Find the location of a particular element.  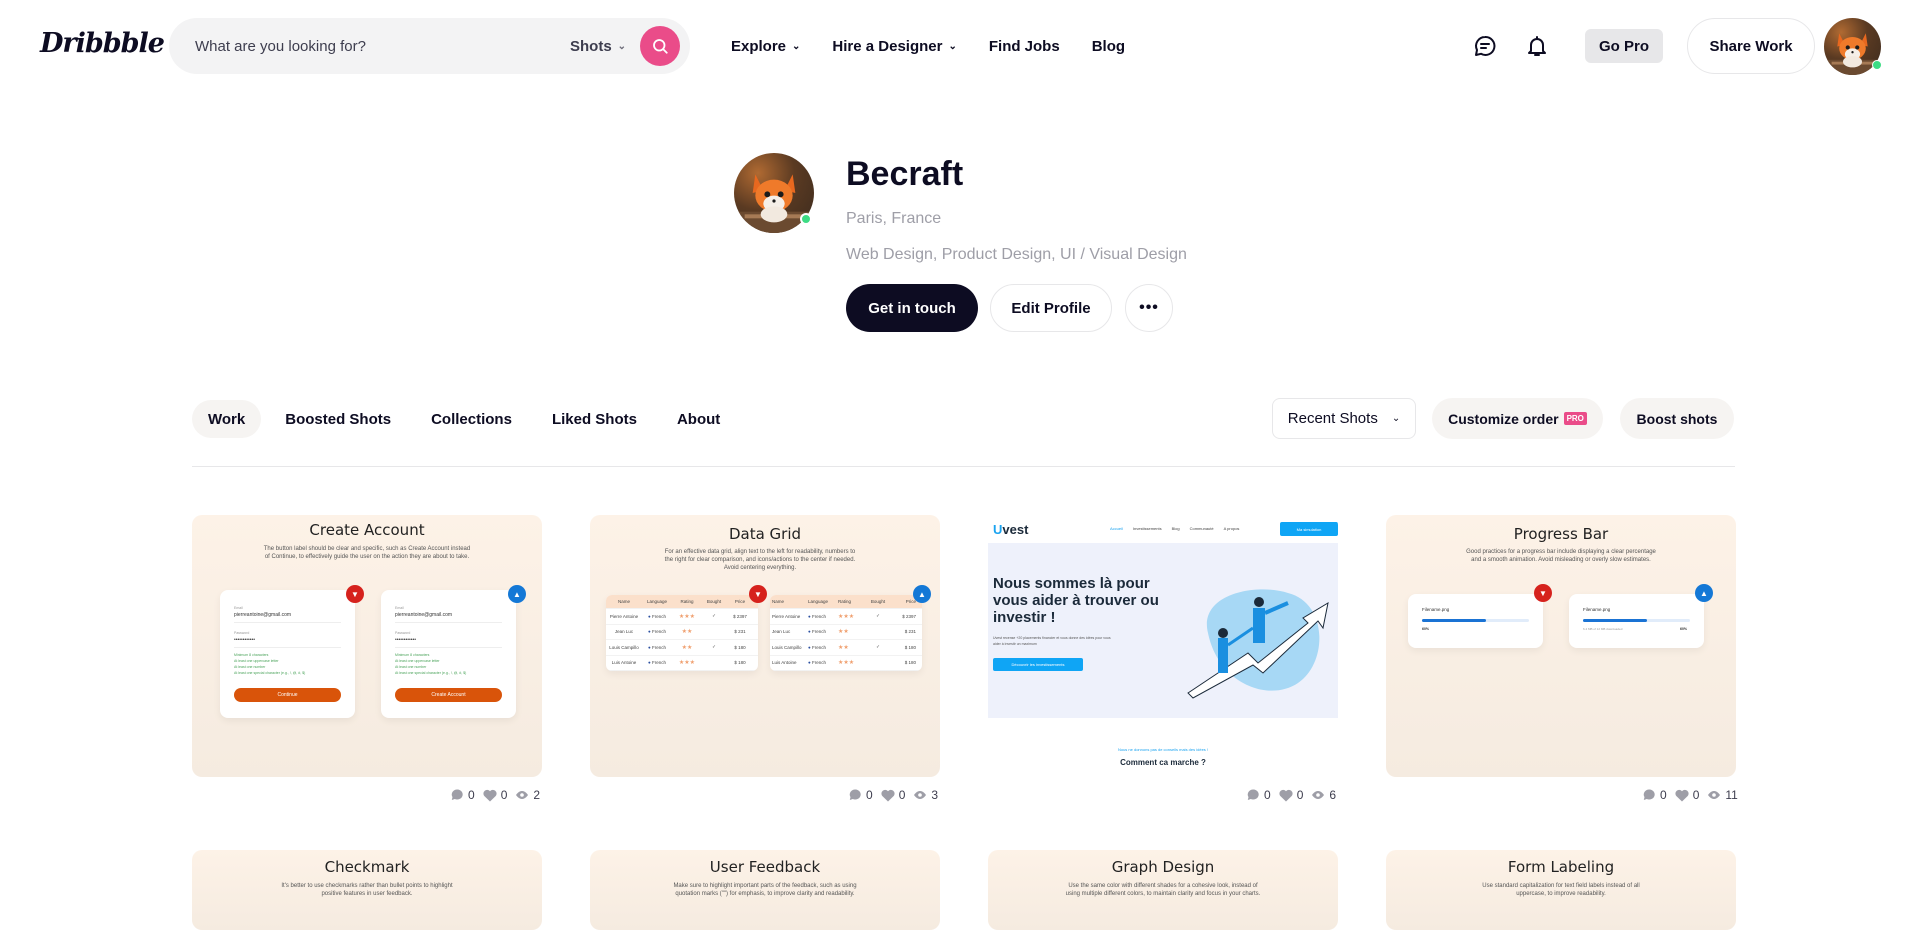

tab-work: Work is located at coordinates (227, 419).